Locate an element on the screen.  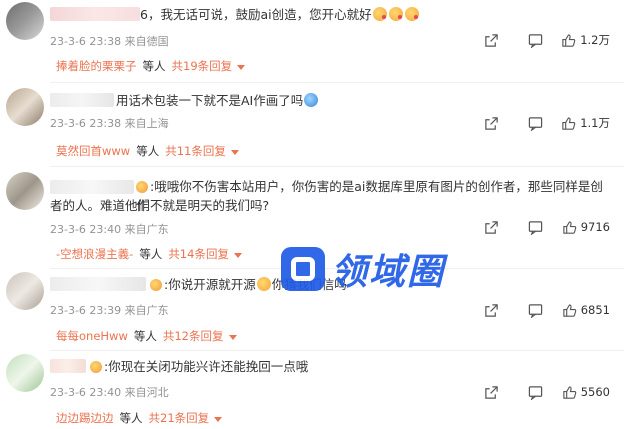
reply-summary: 边边踢边边 等人 共21条回复 is located at coordinates (139, 418).